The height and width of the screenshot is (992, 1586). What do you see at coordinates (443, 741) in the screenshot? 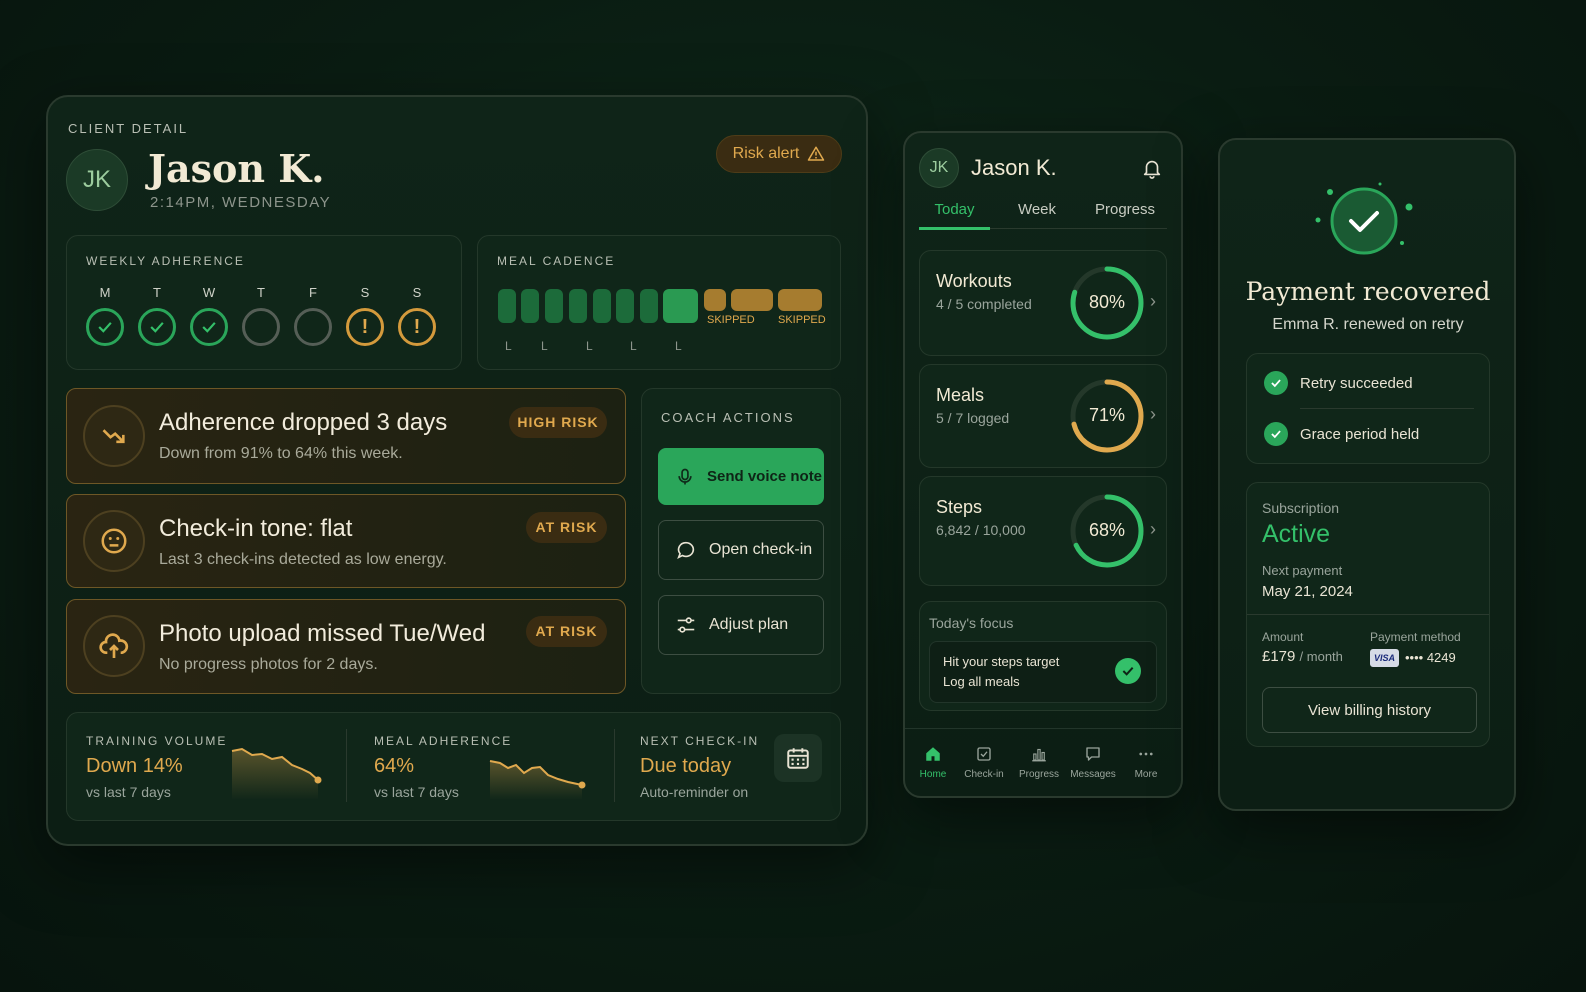
I see `meal-adherence-label: MEAL ADHERENCE` at bounding box center [443, 741].